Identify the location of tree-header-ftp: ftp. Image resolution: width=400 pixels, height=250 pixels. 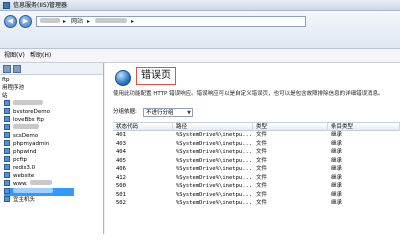
(6, 80).